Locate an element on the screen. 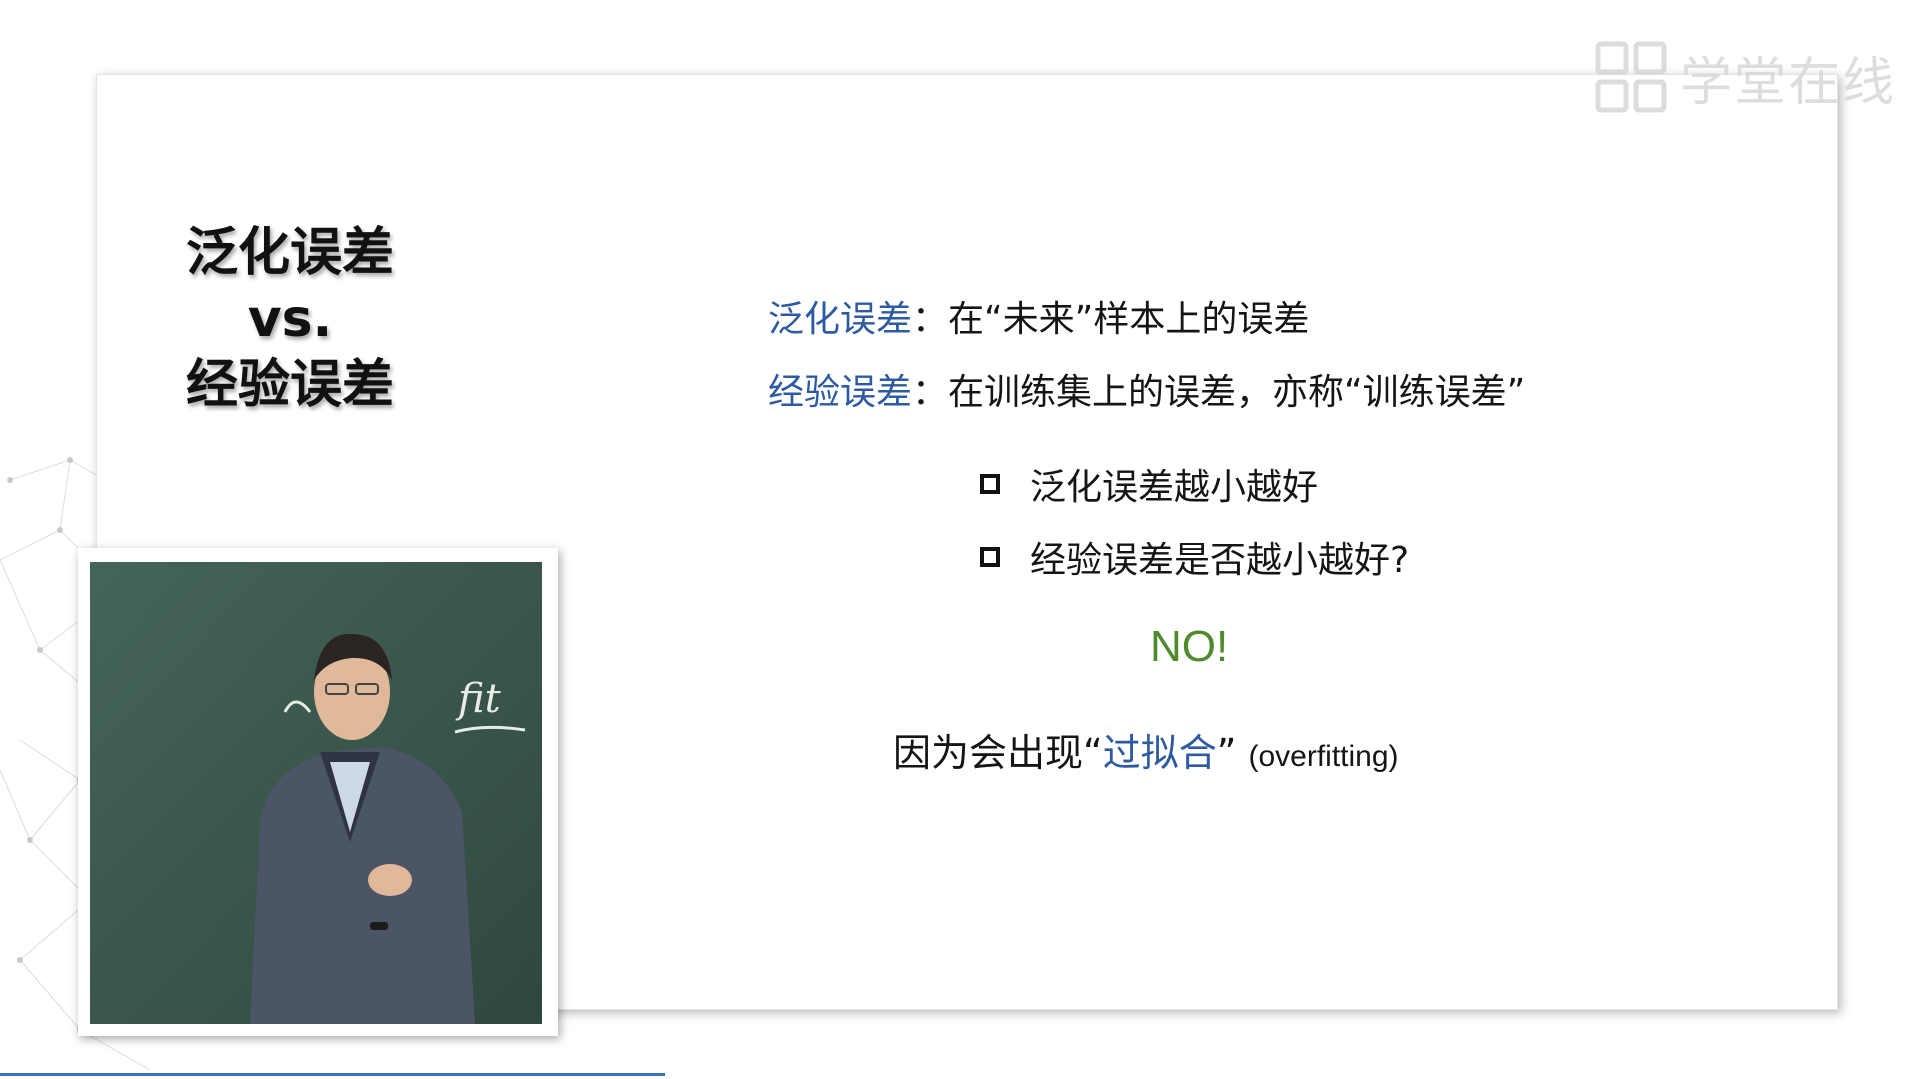 The height and width of the screenshot is (1079, 1920). question-item: 经验误差是否越小越好? is located at coordinates (1194, 557).